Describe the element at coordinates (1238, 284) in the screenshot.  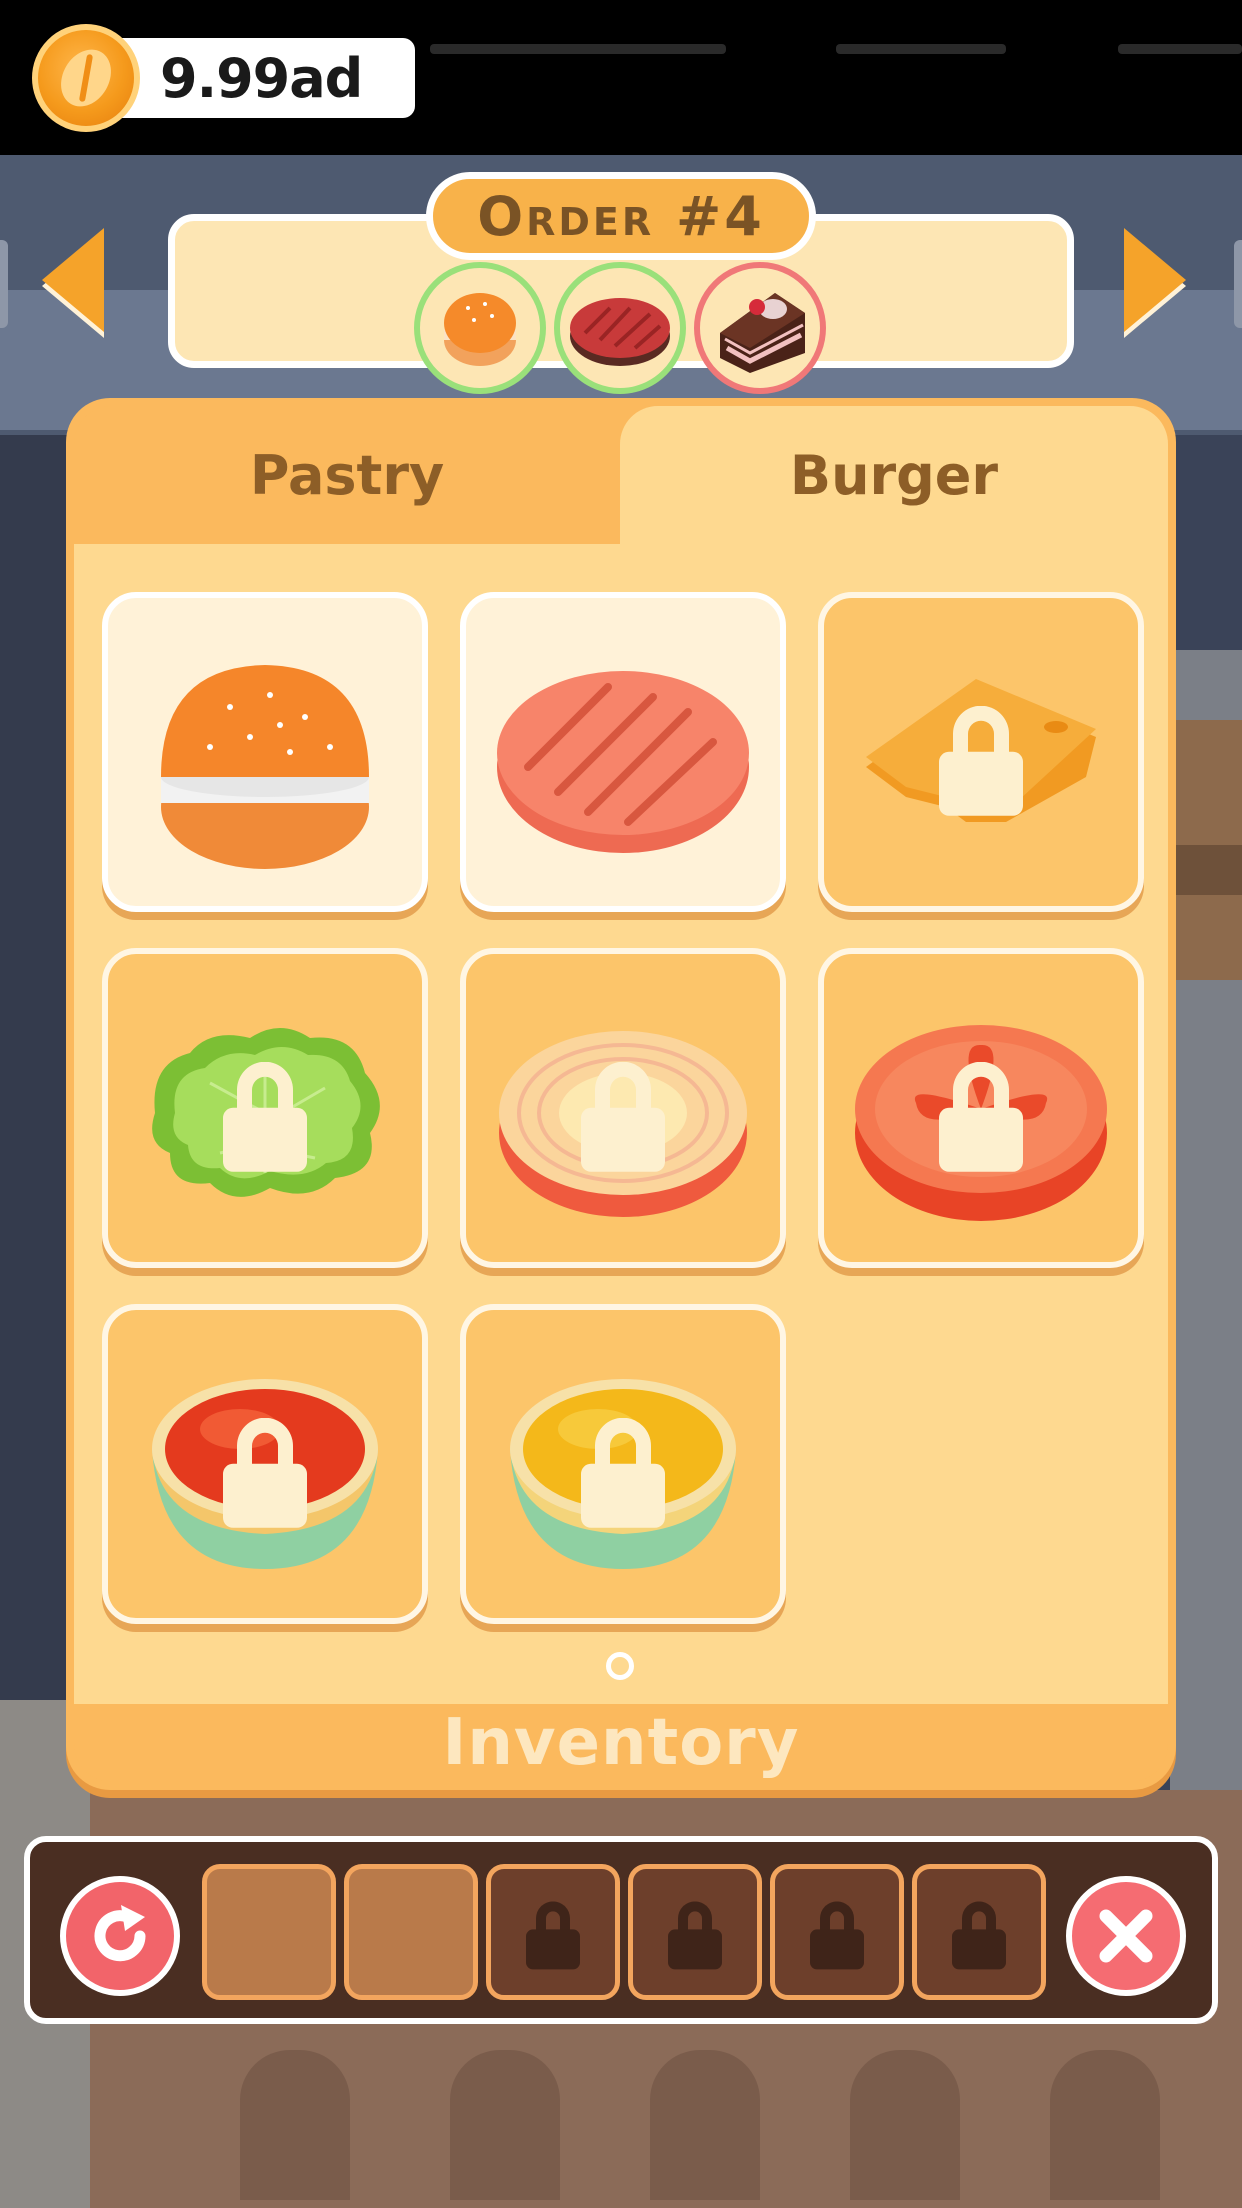
I see `edge-marker-right` at that location.